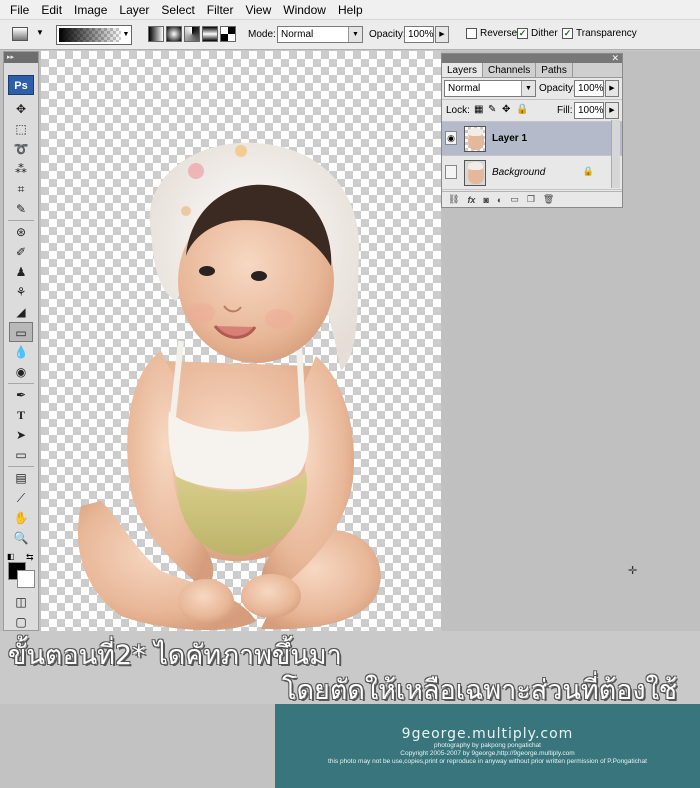 This screenshot has height=788, width=700. I want to click on layer-row: Background 🔒, so click(532, 173).